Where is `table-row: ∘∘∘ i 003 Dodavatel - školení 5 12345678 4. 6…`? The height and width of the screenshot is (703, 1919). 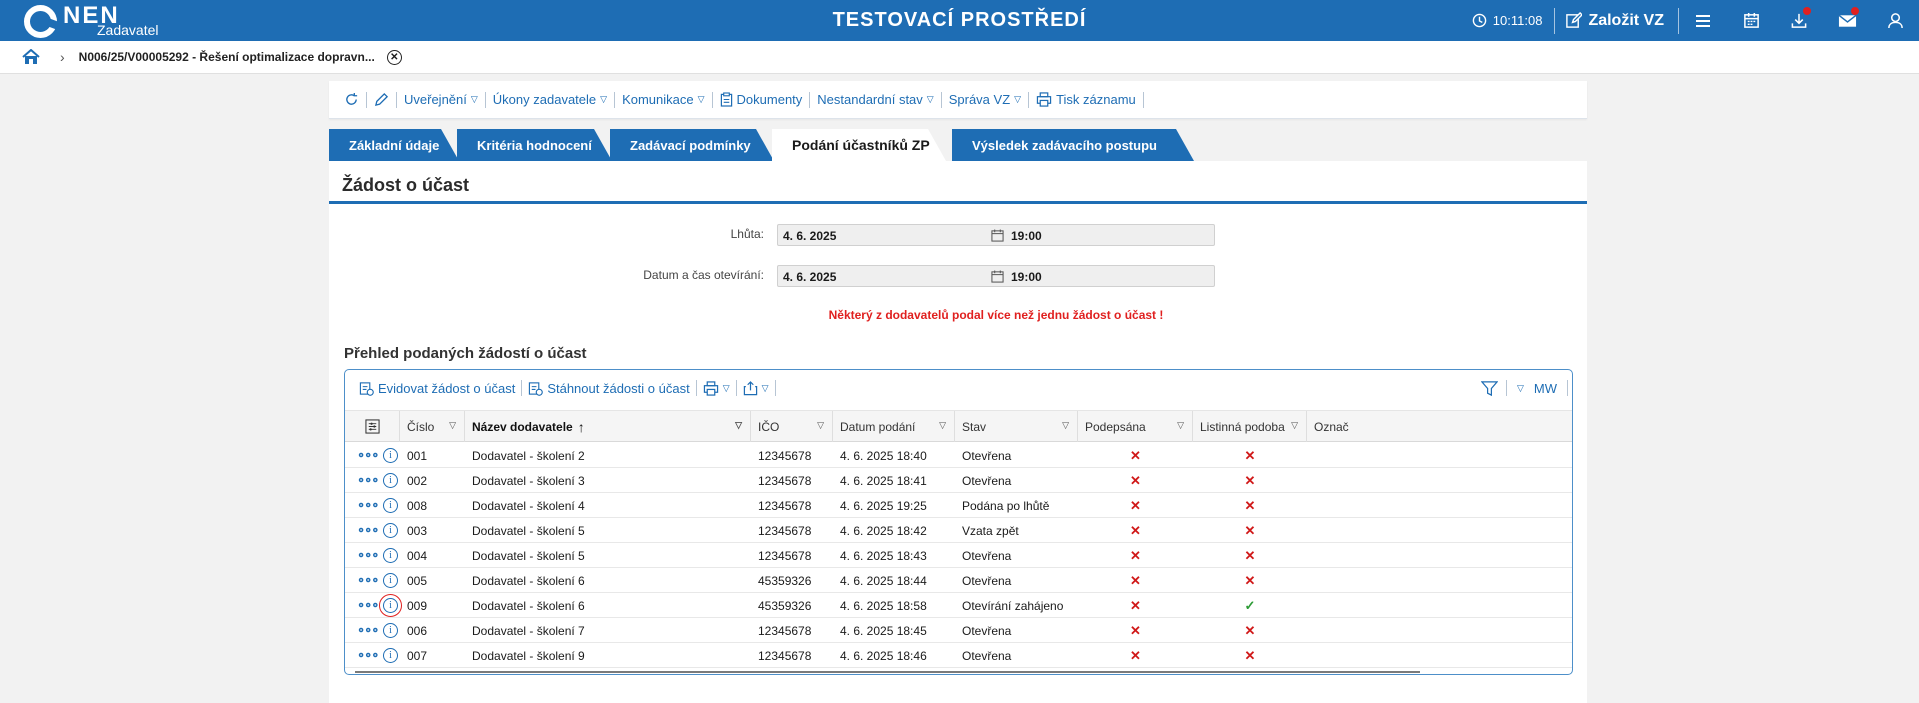 table-row: ∘∘∘ i 003 Dodavatel - školení 5 12345678 4. 6… is located at coordinates (958, 530).